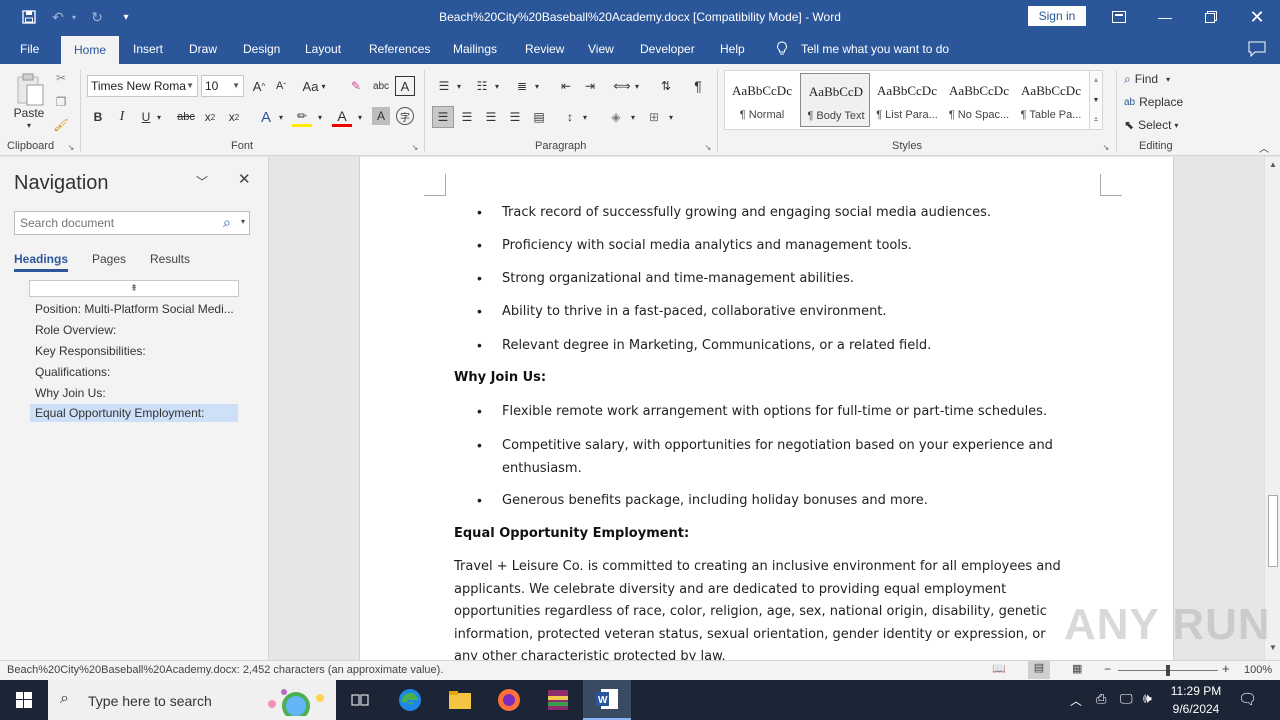 The image size is (1280, 720). What do you see at coordinates (482, 86) in the screenshot?
I see `numbering-icon: ☷` at bounding box center [482, 86].